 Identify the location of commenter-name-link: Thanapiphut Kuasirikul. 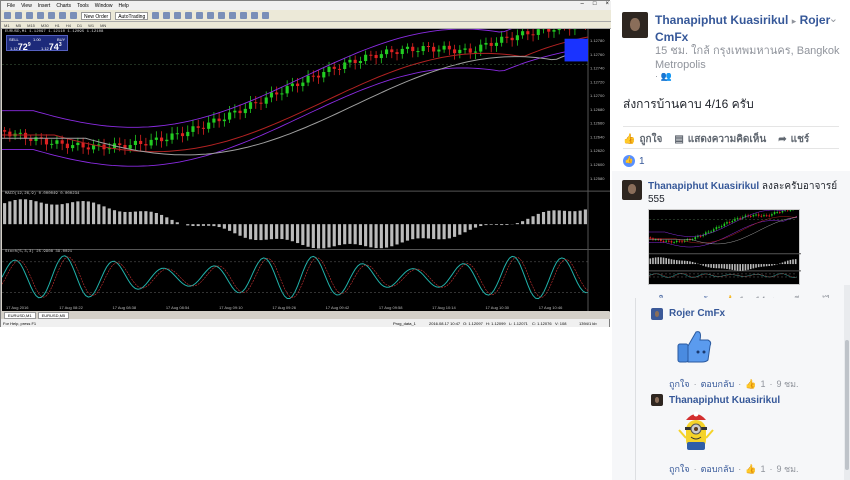
(703, 186).